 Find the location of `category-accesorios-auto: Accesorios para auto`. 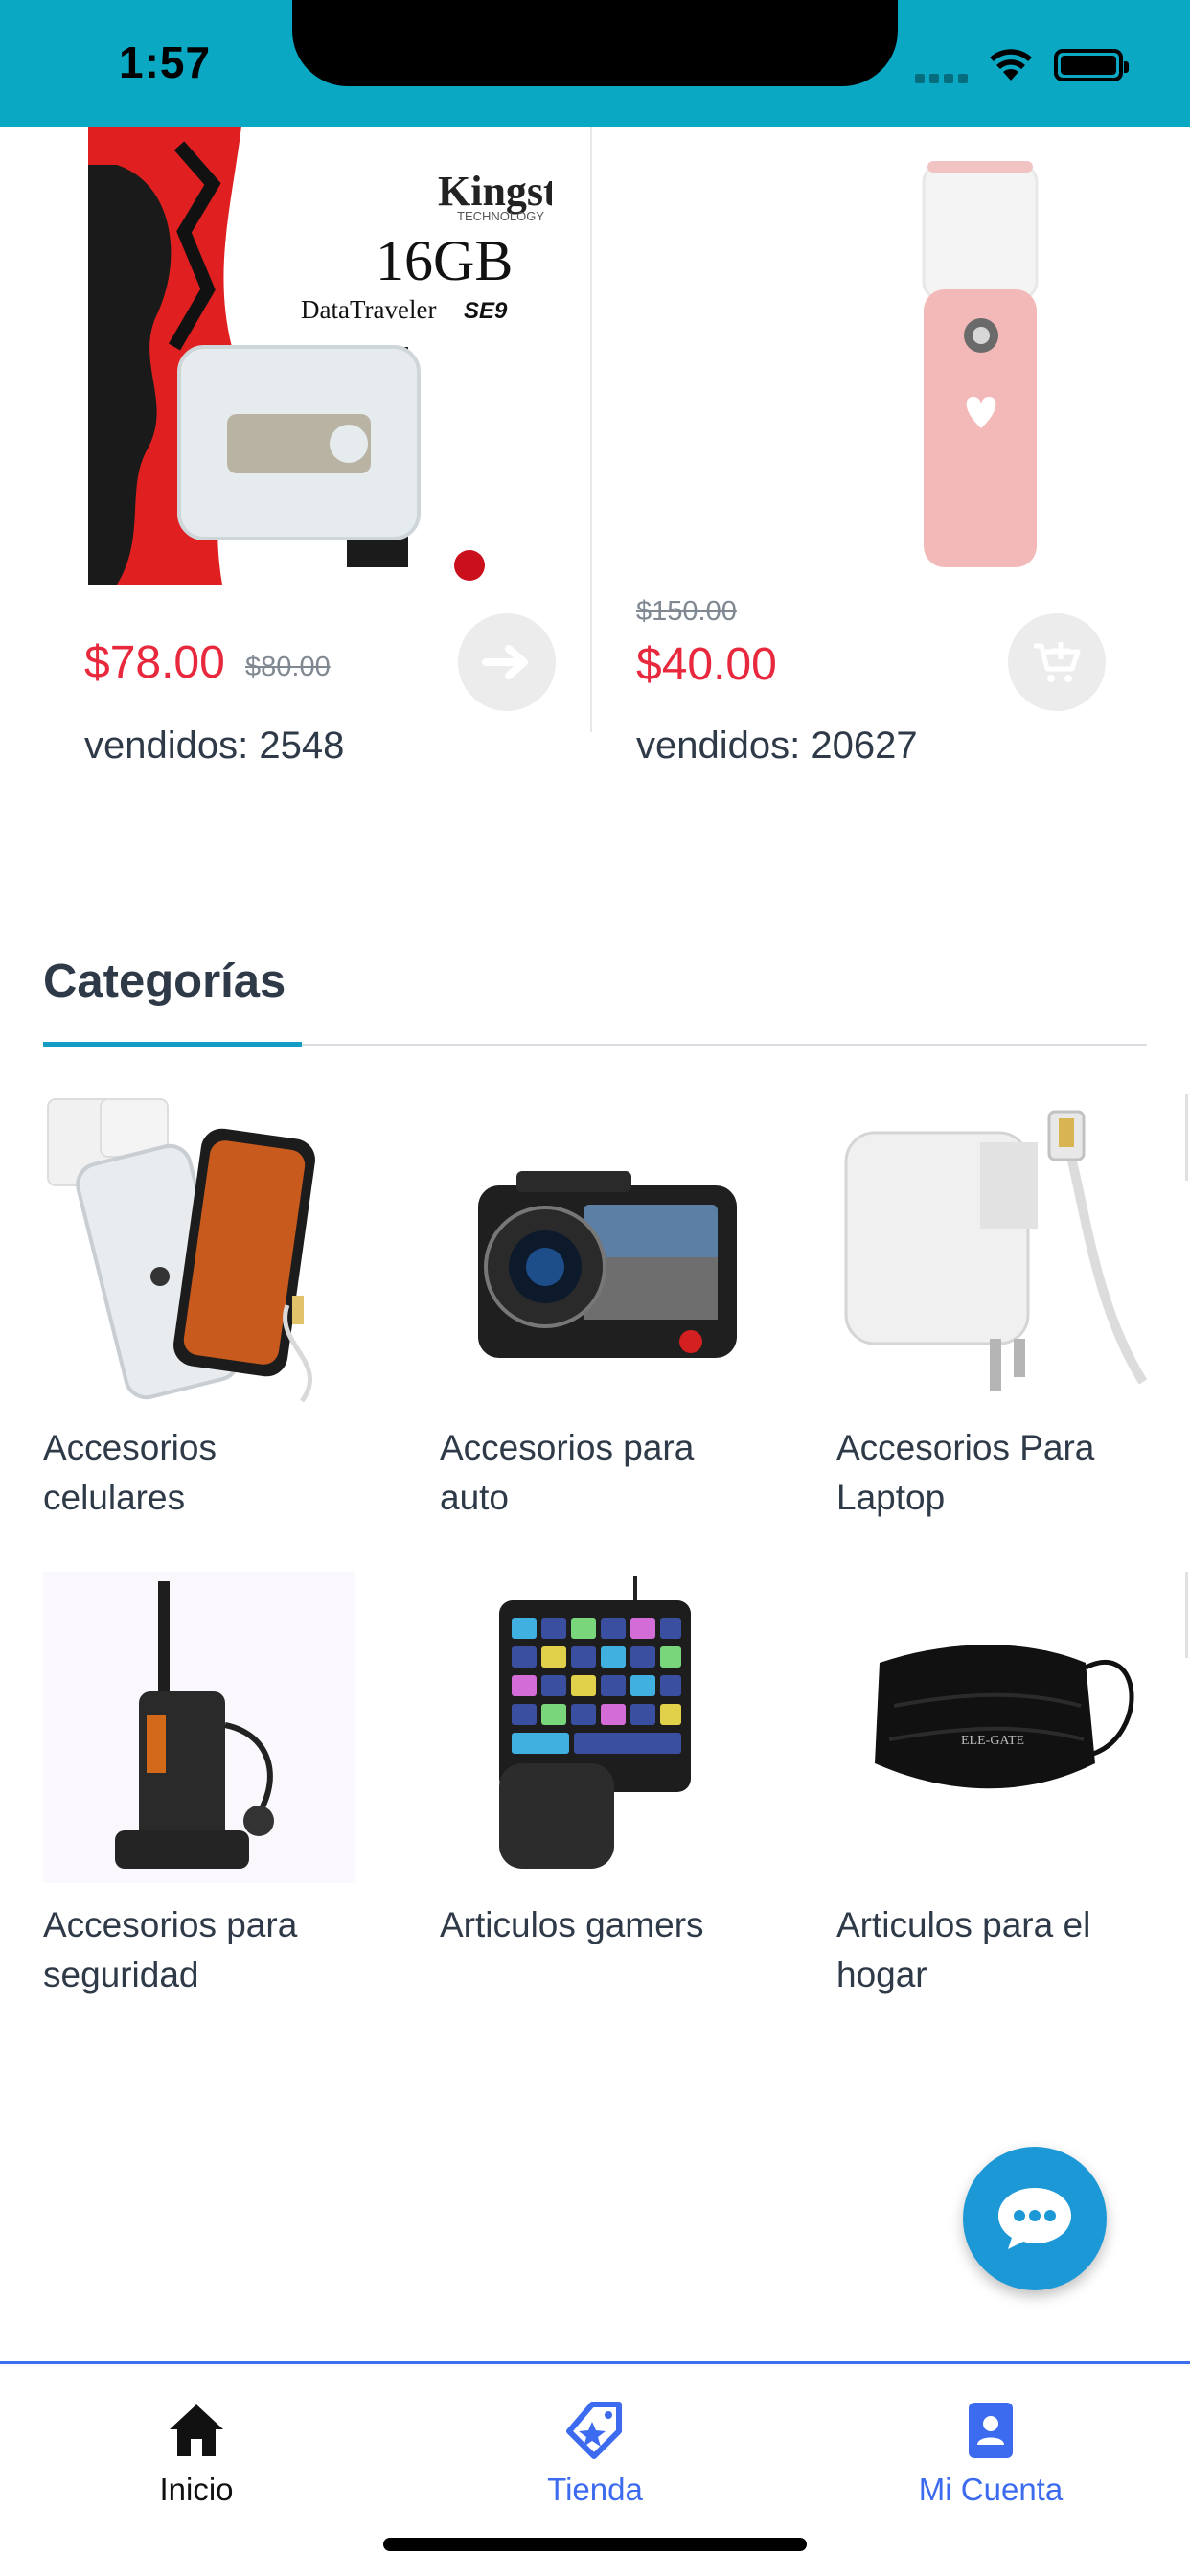

category-accesorios-auto: Accesorios para auto is located at coordinates (622, 1308).